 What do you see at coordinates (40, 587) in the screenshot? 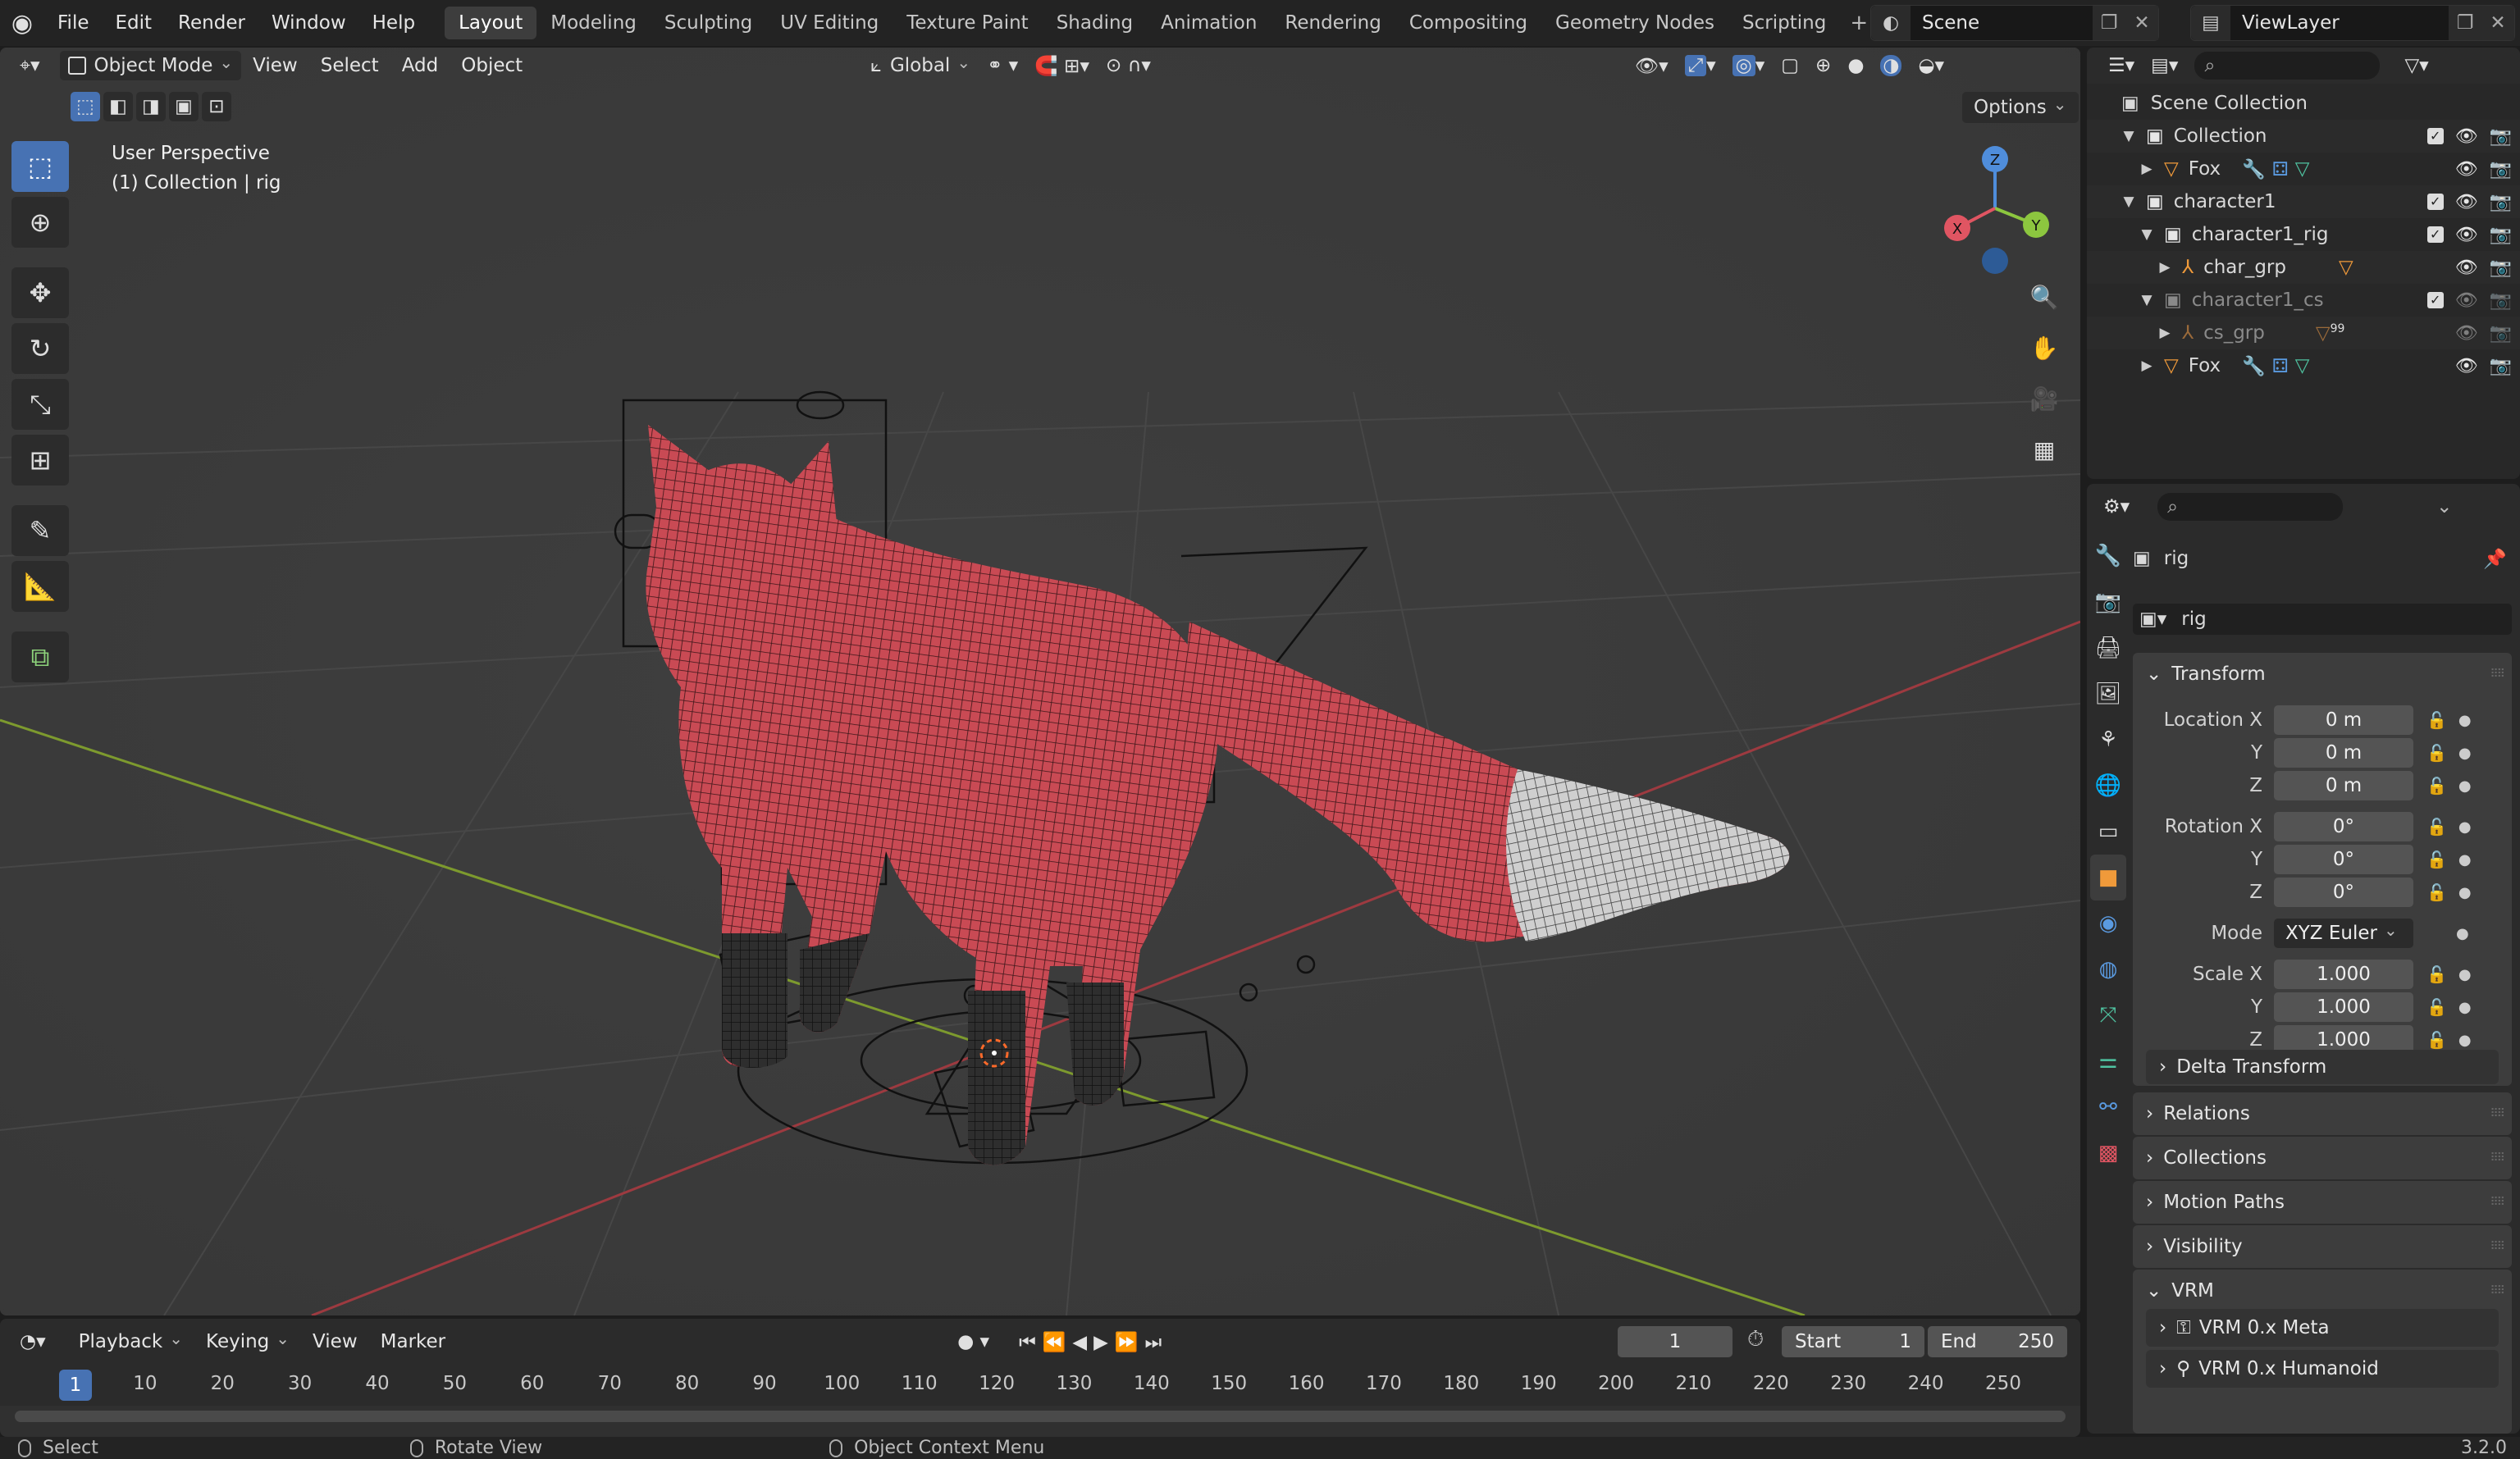
I see `measure-tool-icon: 📐` at bounding box center [40, 587].